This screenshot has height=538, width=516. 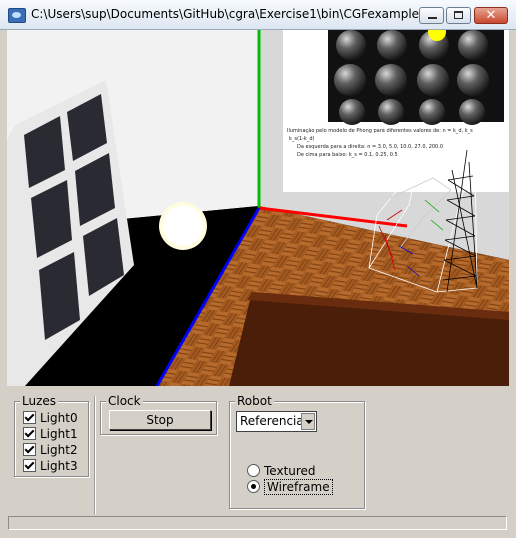 I want to click on minimize-button, so click(x=431, y=15).